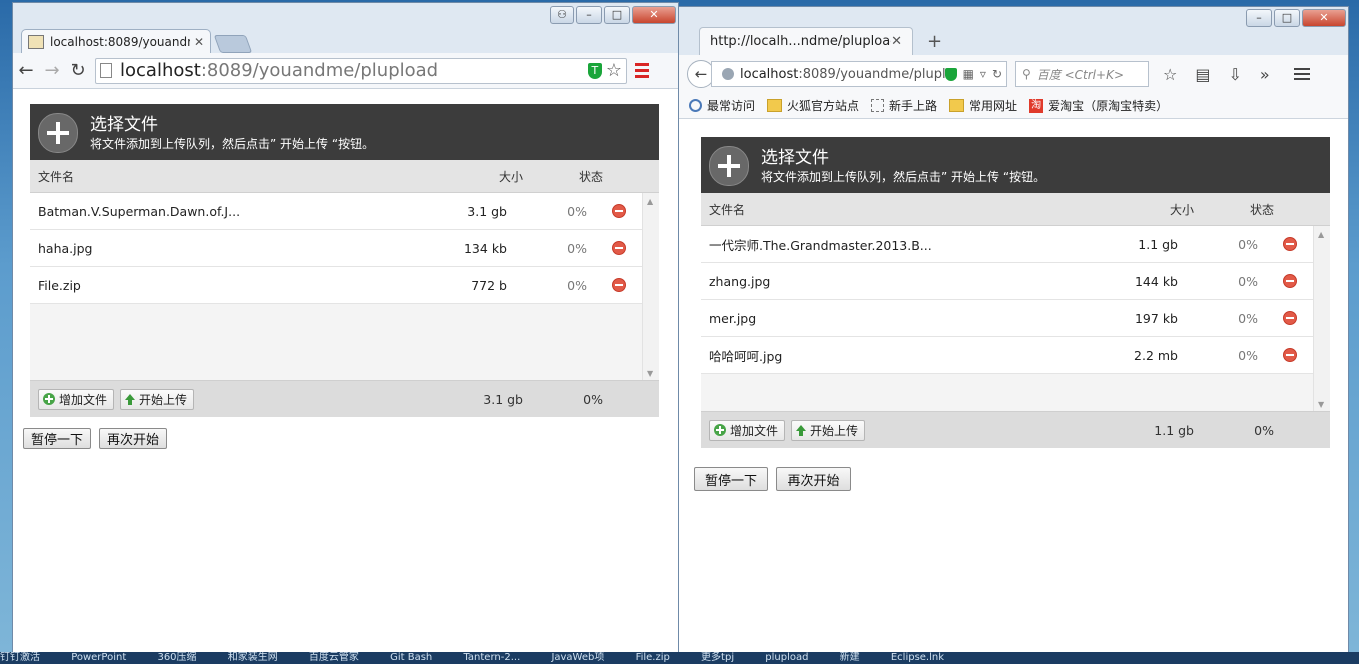  Describe the element at coordinates (727, 209) in the screenshot. I see `column-name: 文件名` at that location.